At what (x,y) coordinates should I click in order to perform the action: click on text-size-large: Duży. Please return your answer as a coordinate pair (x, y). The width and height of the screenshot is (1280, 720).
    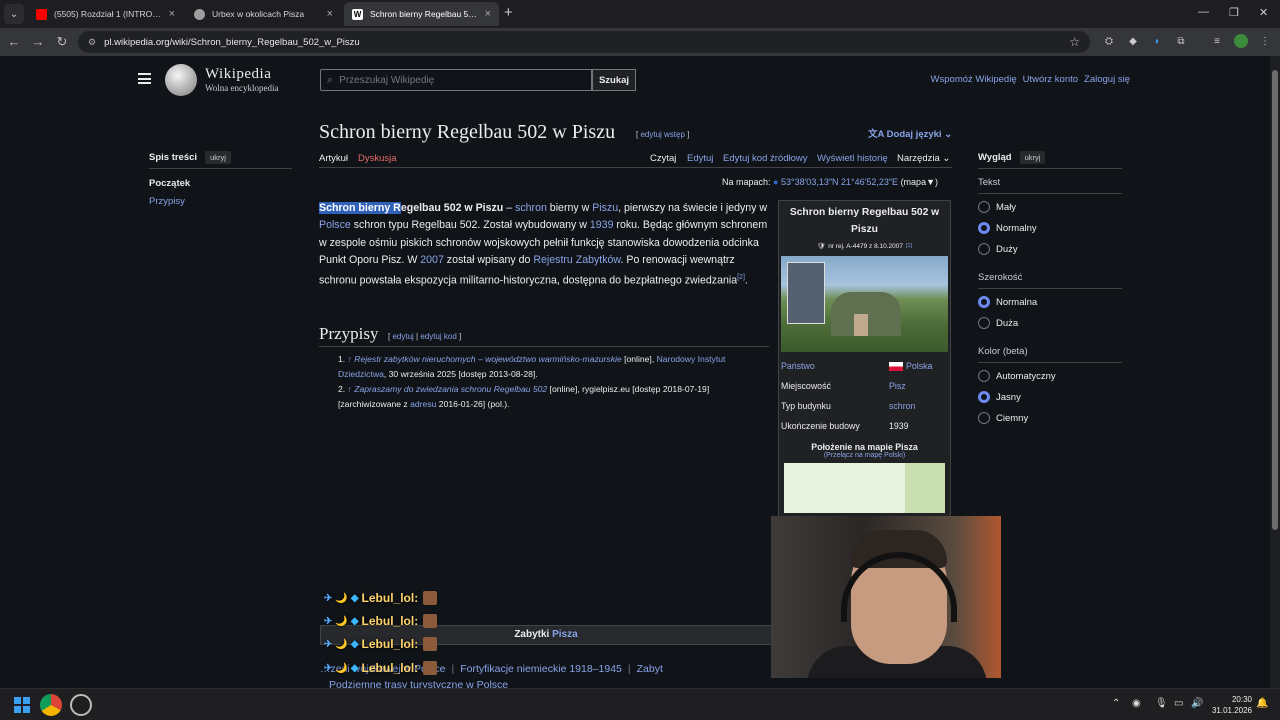
    Looking at the image, I should click on (998, 249).